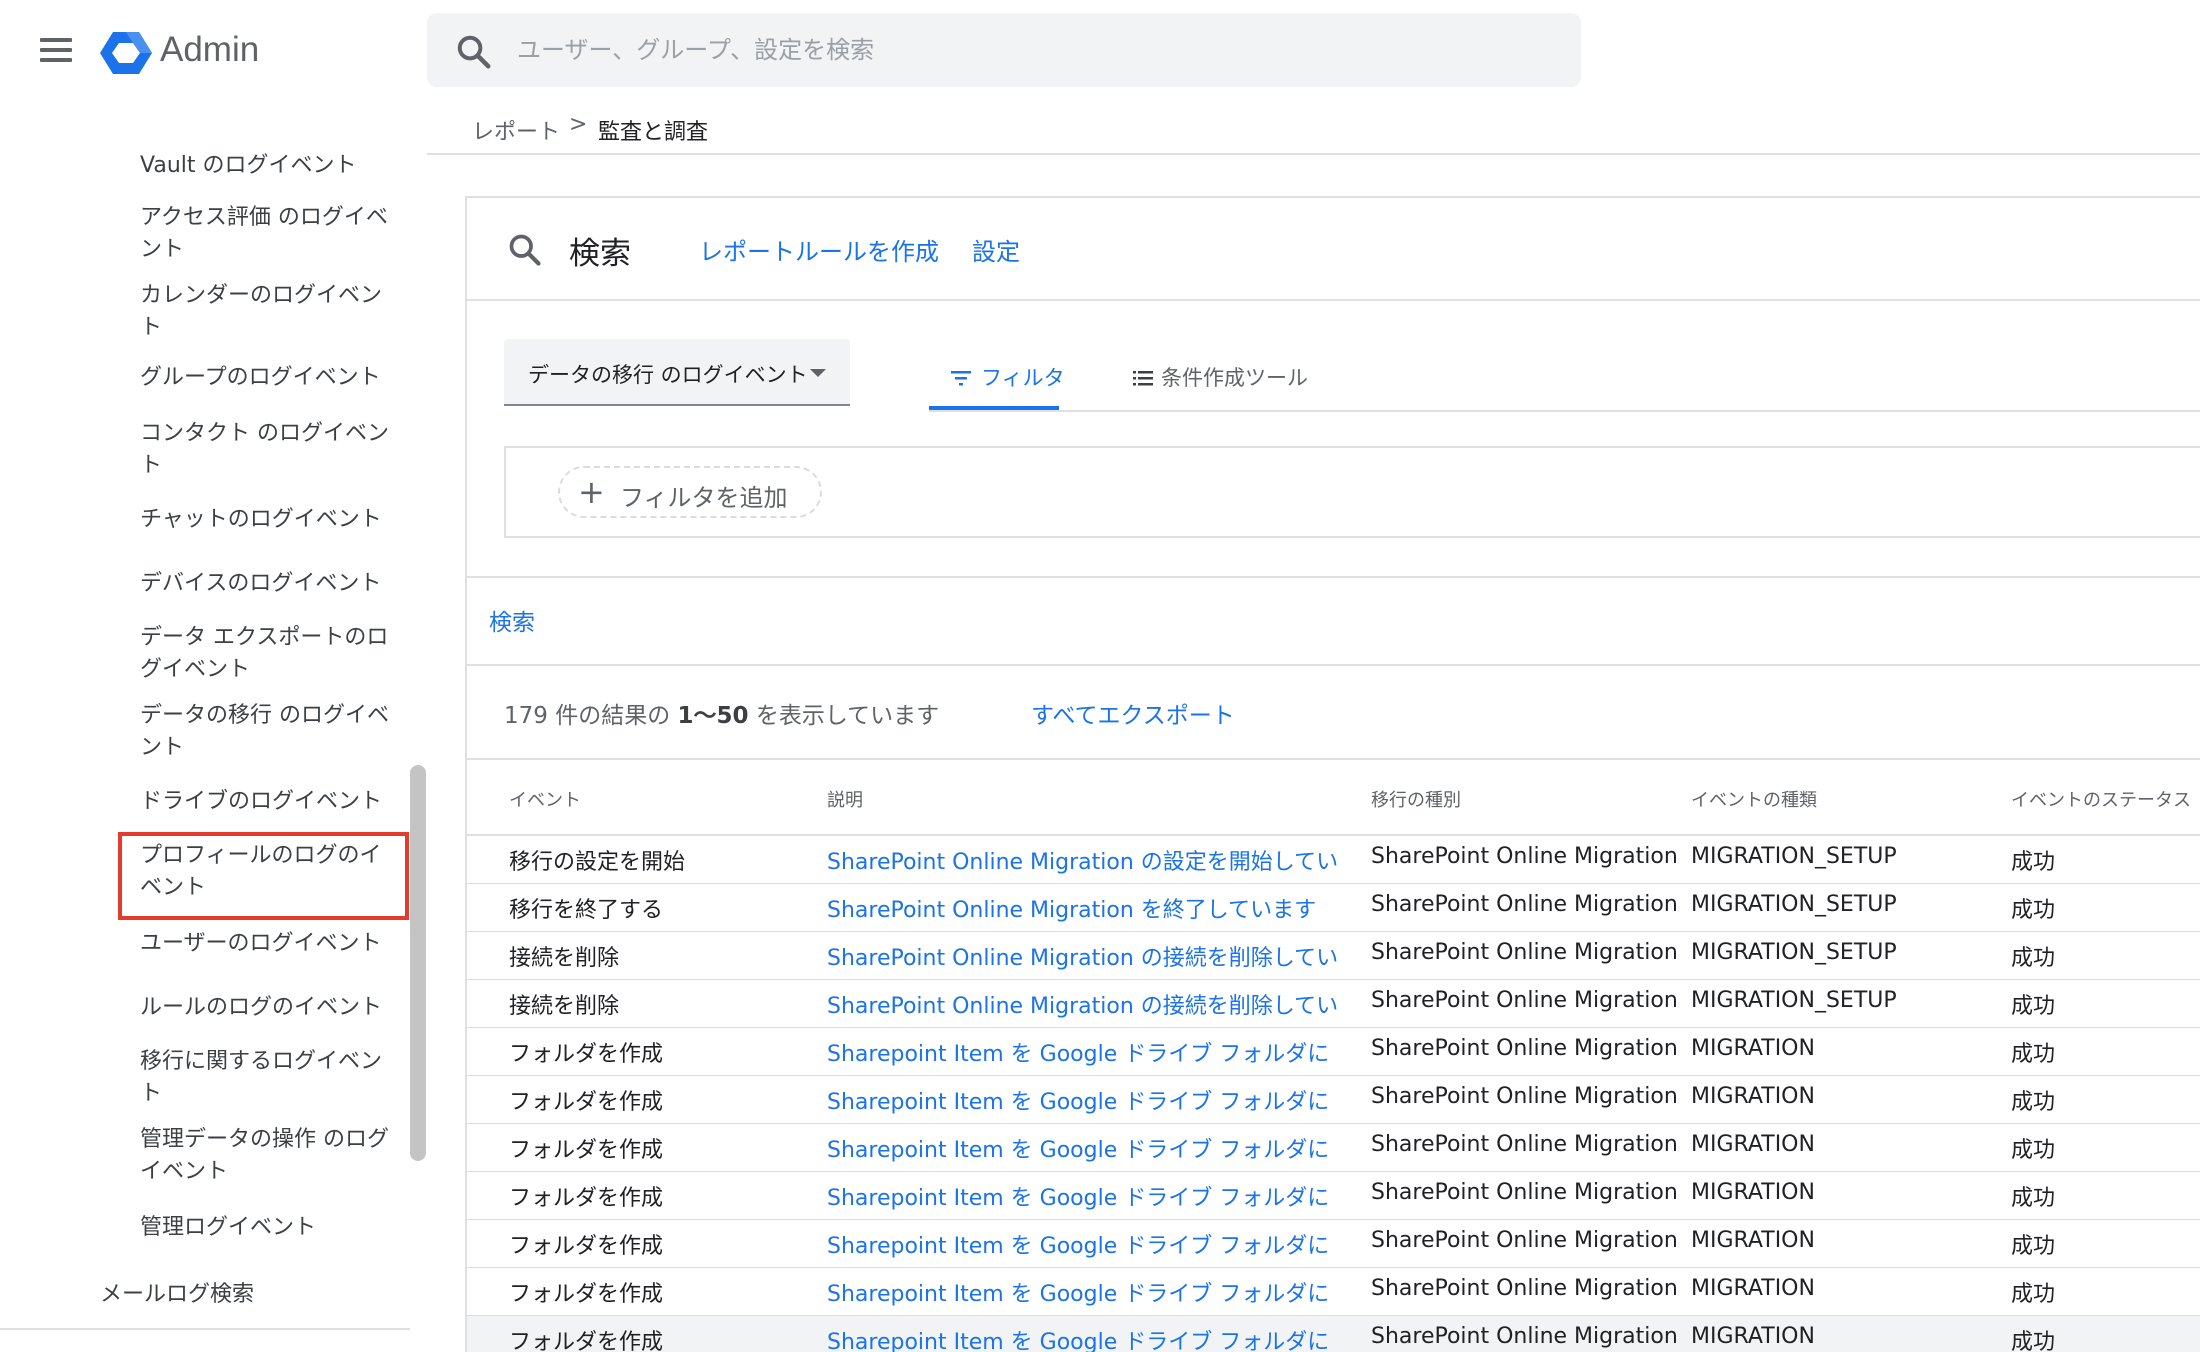 The height and width of the screenshot is (1352, 2200). I want to click on cell-description: SharePoint Online Migration の設定を開始してい, so click(1082, 860).